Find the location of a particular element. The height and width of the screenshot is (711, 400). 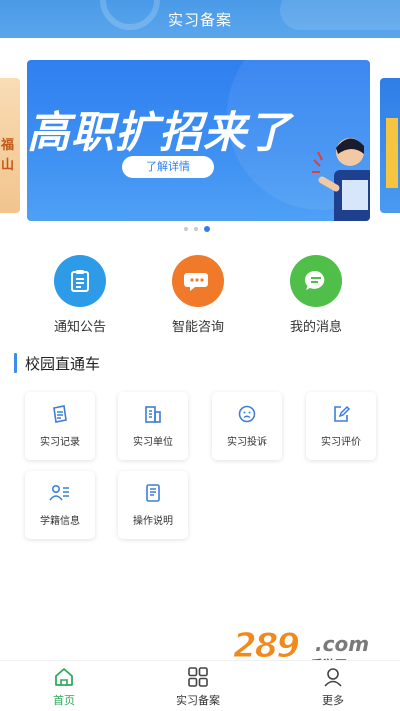

tab-internship-filing: 实习备案 is located at coordinates (198, 687).